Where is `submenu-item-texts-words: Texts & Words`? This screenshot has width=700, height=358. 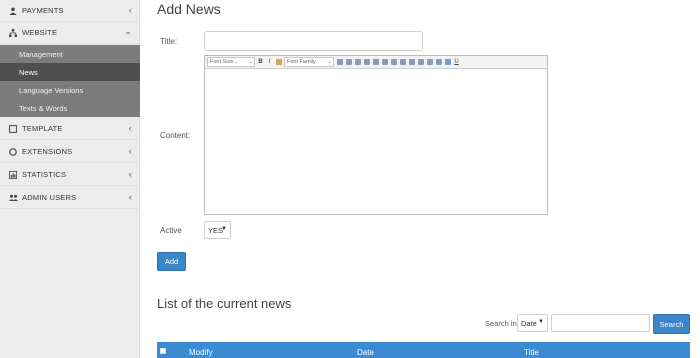 submenu-item-texts-words: Texts & Words is located at coordinates (70, 108).